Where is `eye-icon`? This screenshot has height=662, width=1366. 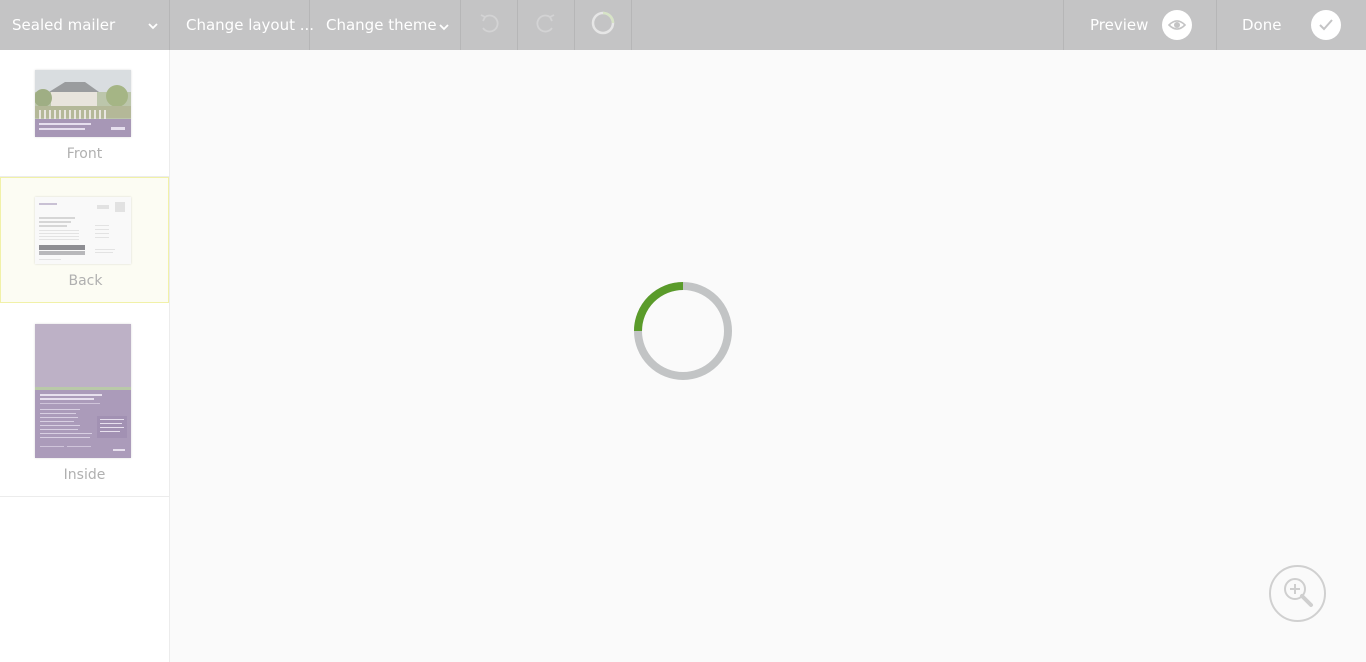 eye-icon is located at coordinates (1177, 25).